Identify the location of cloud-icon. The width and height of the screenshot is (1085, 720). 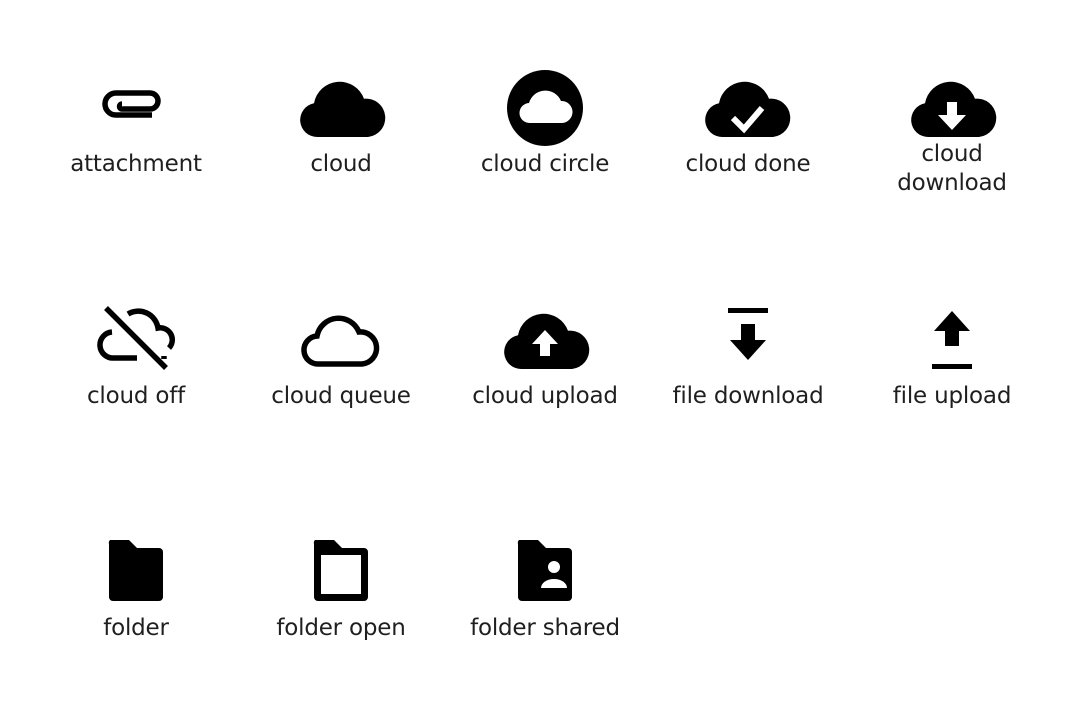
(341, 108).